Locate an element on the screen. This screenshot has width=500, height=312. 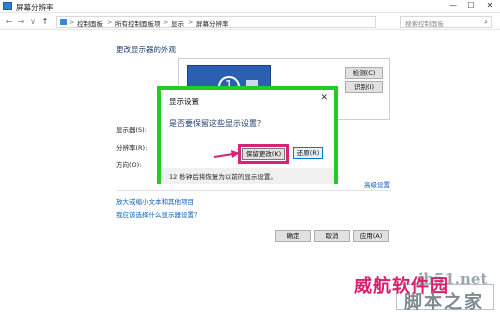
display-label: 显示器(S): is located at coordinates (131, 130).